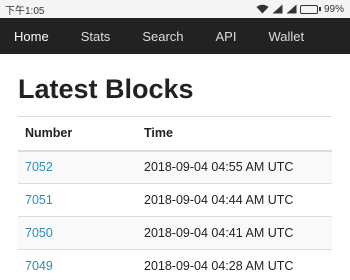  What do you see at coordinates (162, 36) in the screenshot?
I see `nav-search: Search` at bounding box center [162, 36].